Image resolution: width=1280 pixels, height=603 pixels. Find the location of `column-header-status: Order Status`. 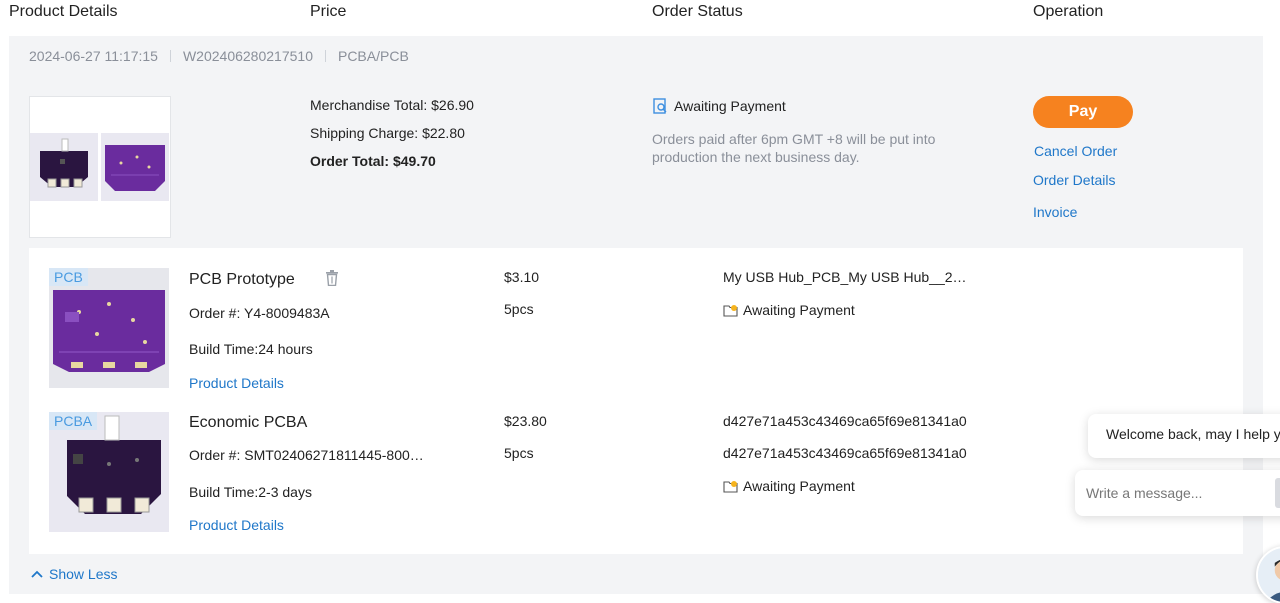

column-header-status: Order Status is located at coordinates (697, 11).